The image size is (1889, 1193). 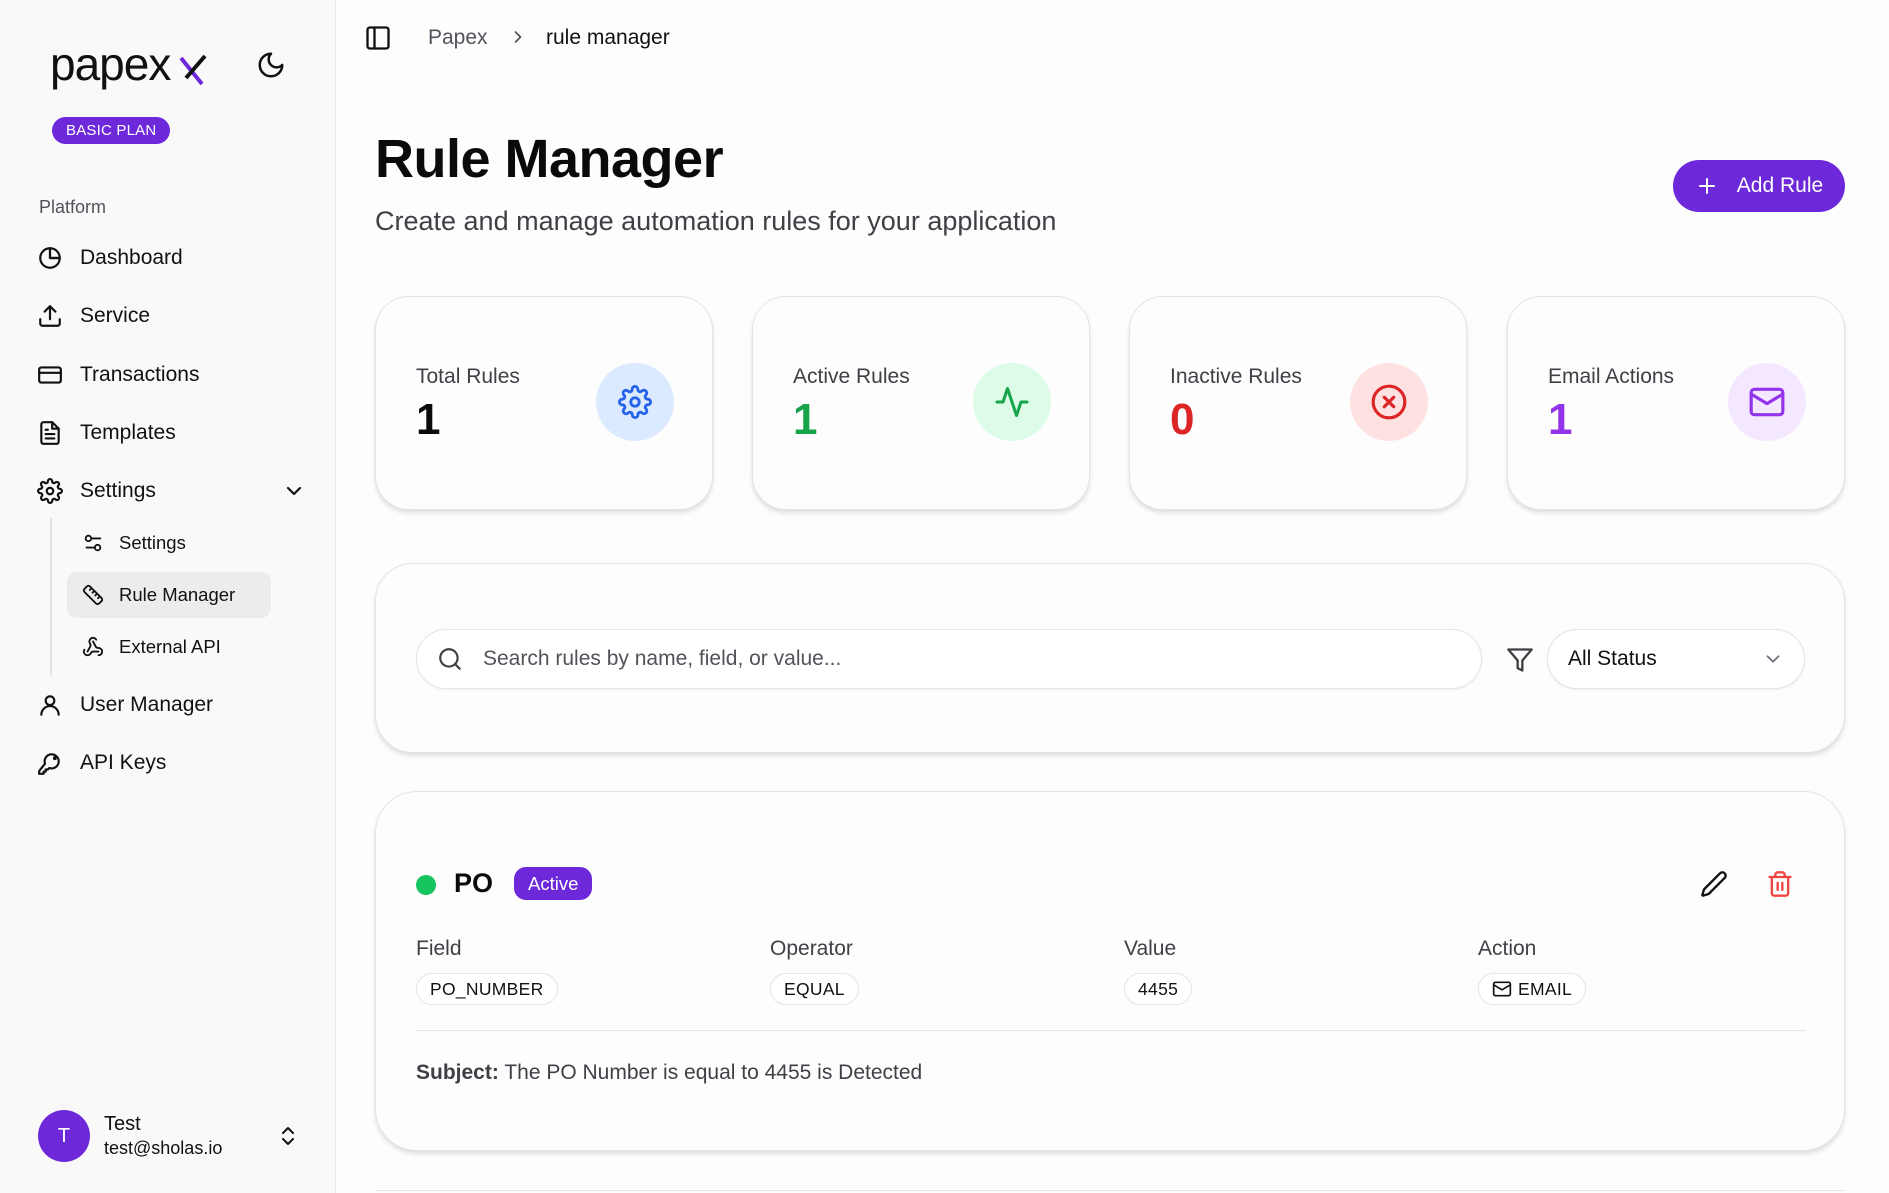 What do you see at coordinates (50, 763) in the screenshot?
I see `key-icon` at bounding box center [50, 763].